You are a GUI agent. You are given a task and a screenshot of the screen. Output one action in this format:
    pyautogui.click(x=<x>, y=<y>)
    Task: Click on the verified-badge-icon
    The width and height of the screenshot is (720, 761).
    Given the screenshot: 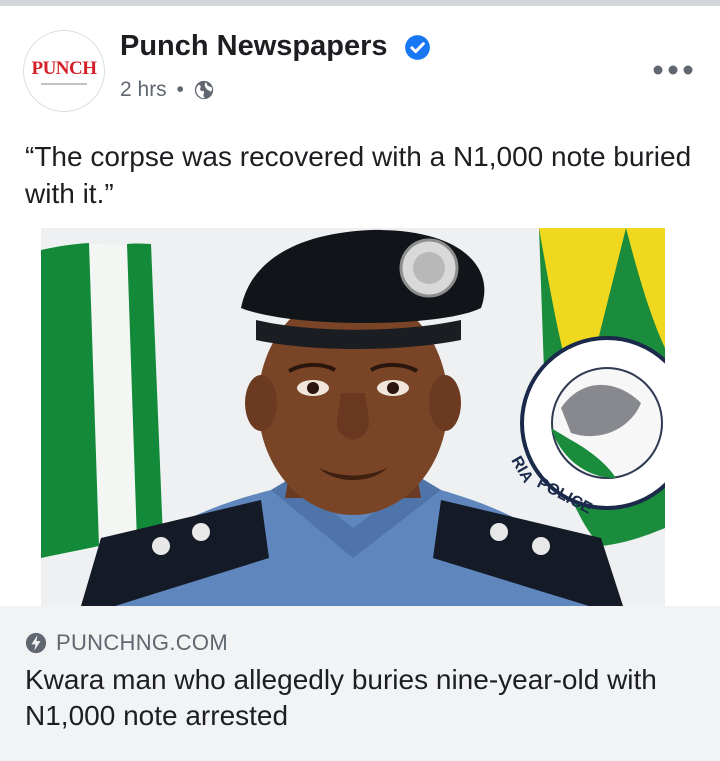 What is the action you would take?
    pyautogui.click(x=417, y=47)
    